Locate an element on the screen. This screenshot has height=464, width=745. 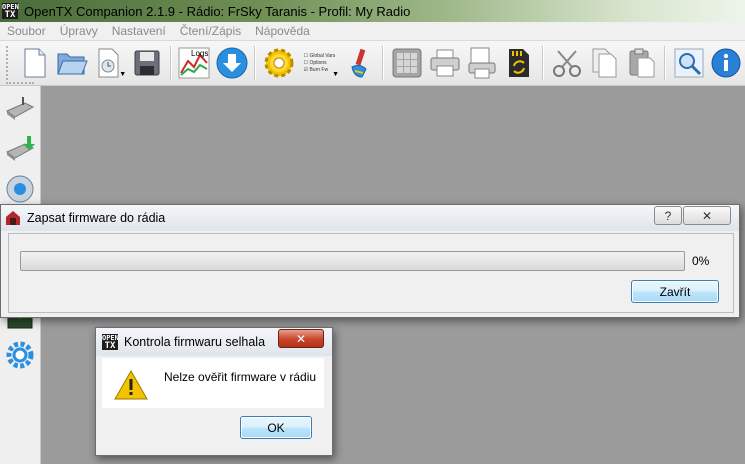
paste-button is located at coordinates (641, 63).